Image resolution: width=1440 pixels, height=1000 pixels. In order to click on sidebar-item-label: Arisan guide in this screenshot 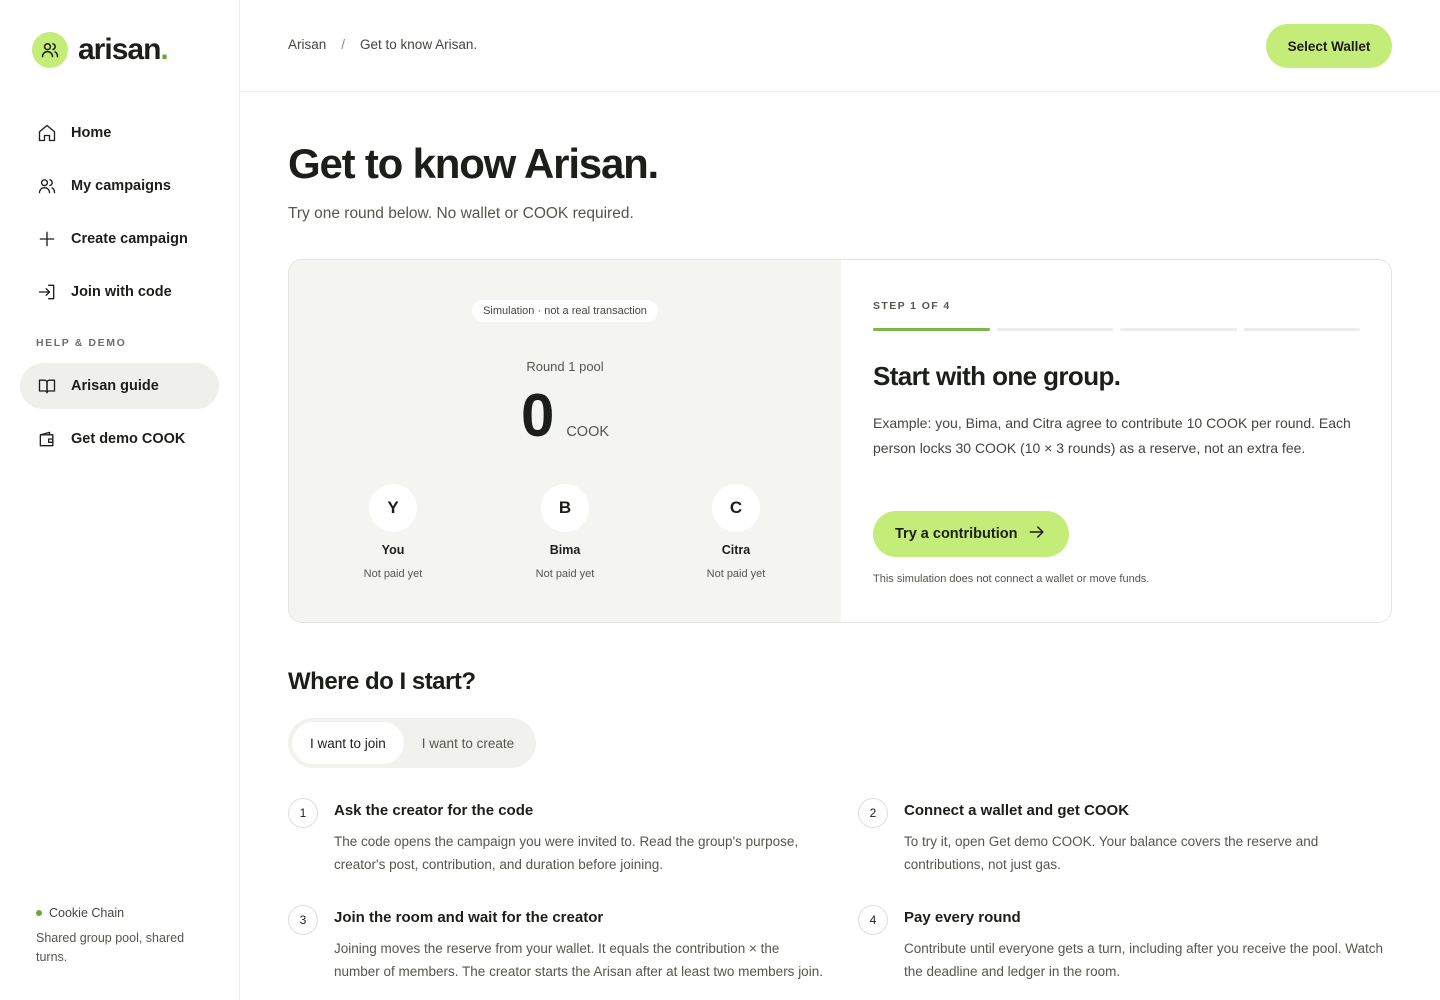, I will do `click(115, 386)`.